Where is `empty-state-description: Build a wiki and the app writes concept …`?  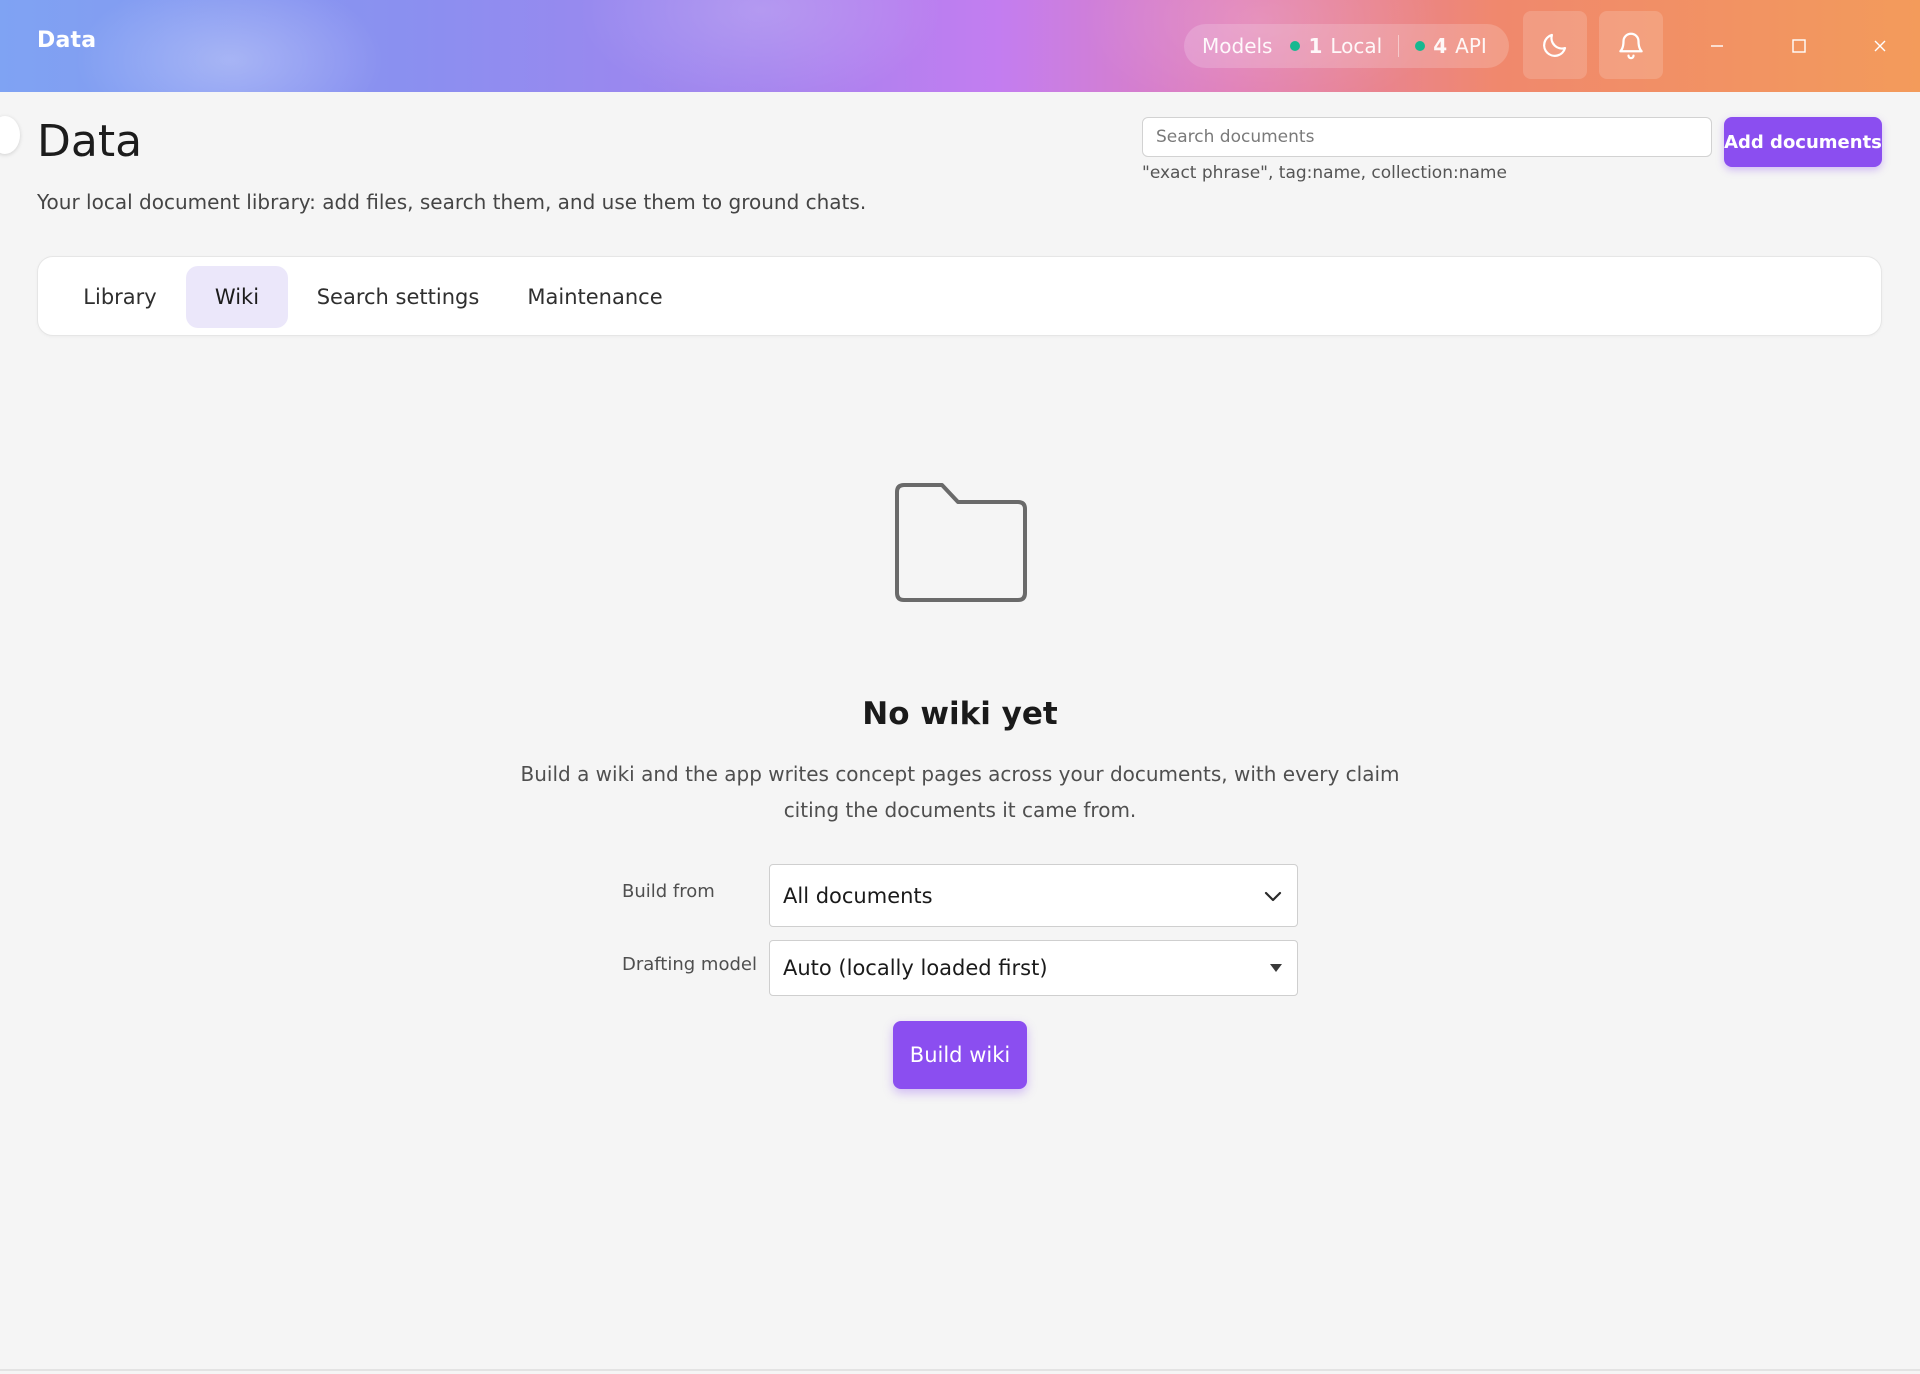
empty-state-description: Build a wiki and the app writes concept … is located at coordinates (960, 792).